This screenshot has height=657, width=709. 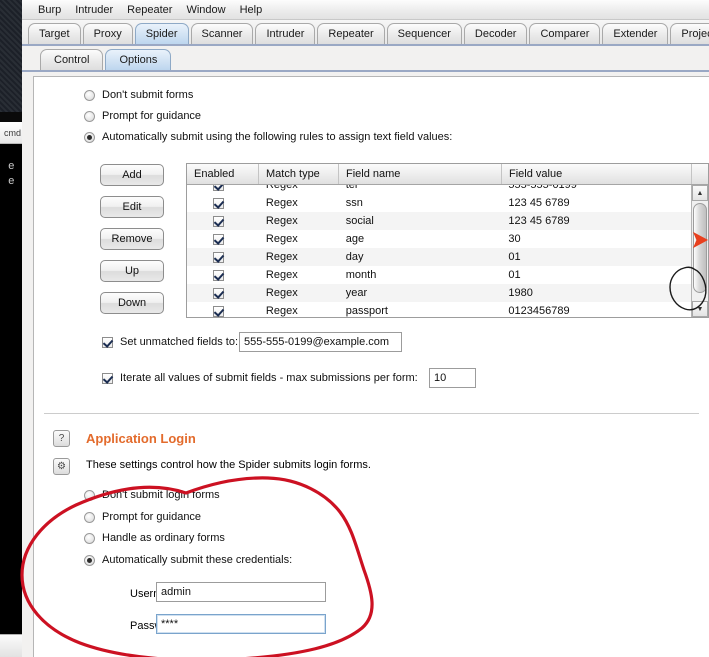 I want to click on cell-field-value: 0123456789, so click(x=539, y=311).